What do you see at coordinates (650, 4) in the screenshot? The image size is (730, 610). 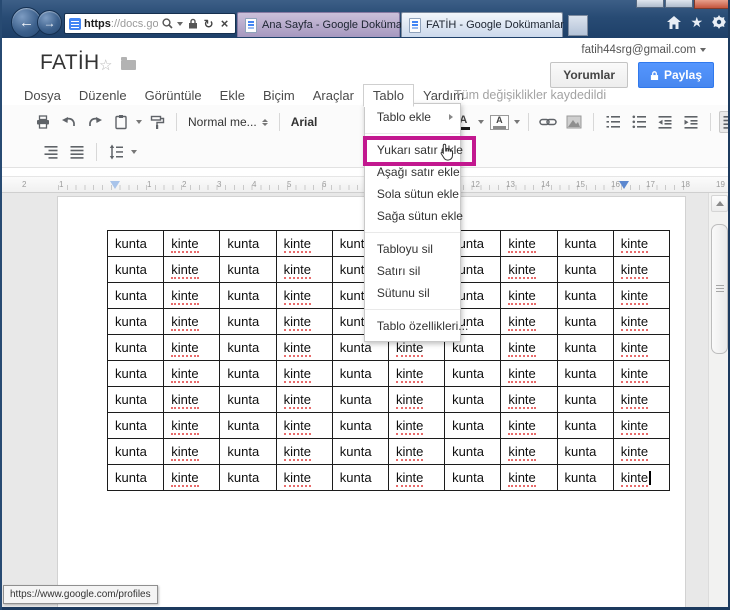 I see `window-minimize-button` at bounding box center [650, 4].